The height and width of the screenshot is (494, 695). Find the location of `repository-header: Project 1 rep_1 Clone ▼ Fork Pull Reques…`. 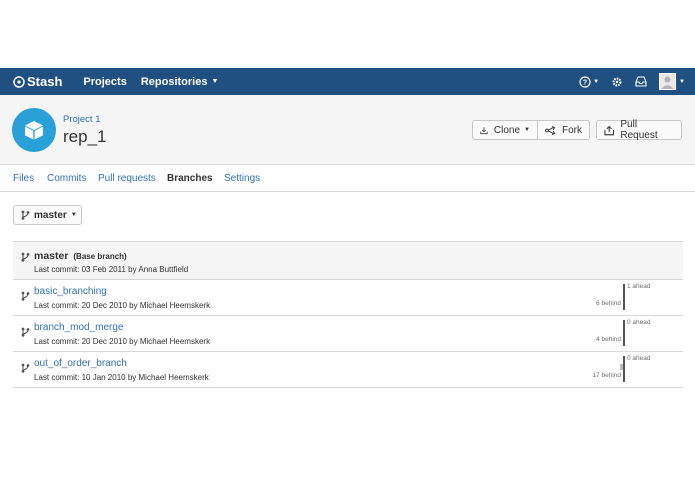

repository-header: Project 1 rep_1 Clone ▼ Fork Pull Reques… is located at coordinates (347, 130).